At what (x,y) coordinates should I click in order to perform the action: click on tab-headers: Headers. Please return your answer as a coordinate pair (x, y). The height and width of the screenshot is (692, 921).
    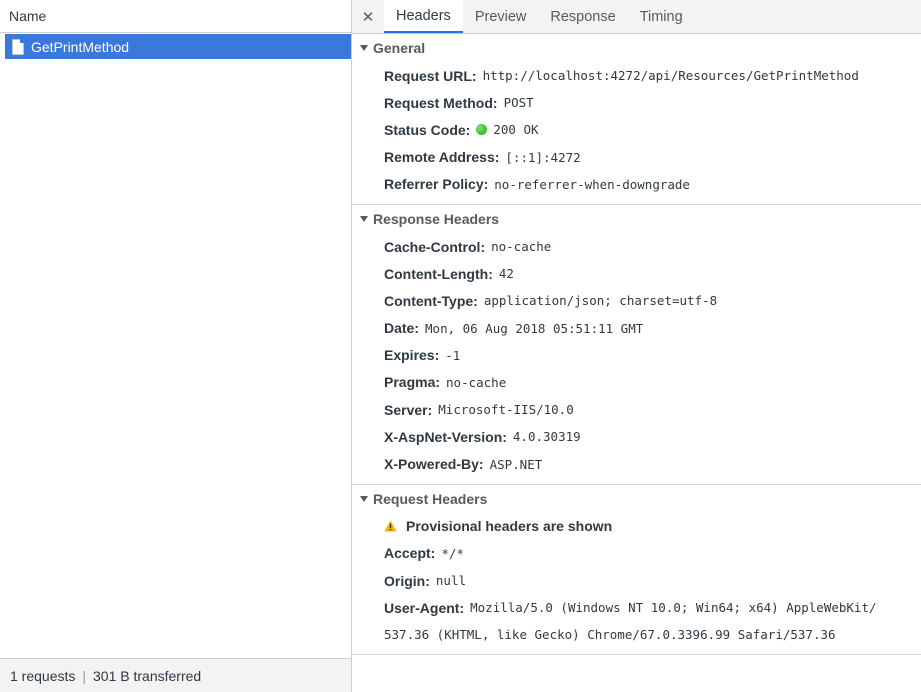
    Looking at the image, I should click on (423, 16).